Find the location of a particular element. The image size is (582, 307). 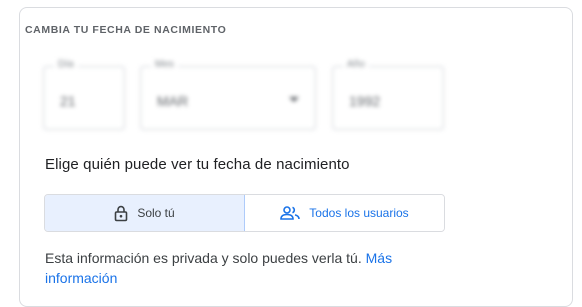

year-field-label: Año is located at coordinates (356, 64).